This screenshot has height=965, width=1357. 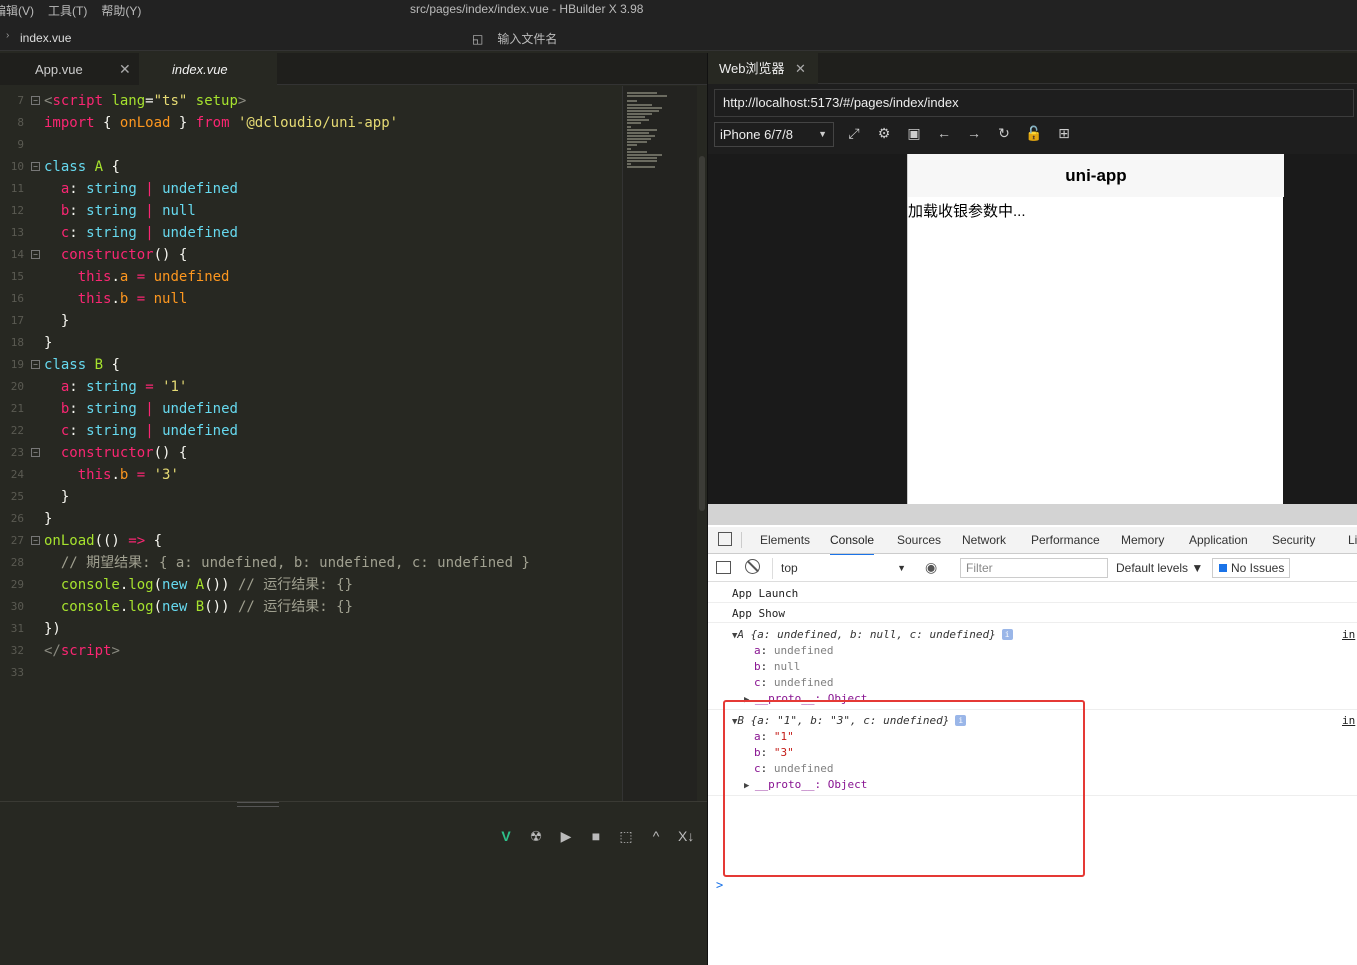 I want to click on settings-icon: ⚙, so click(x=884, y=133).